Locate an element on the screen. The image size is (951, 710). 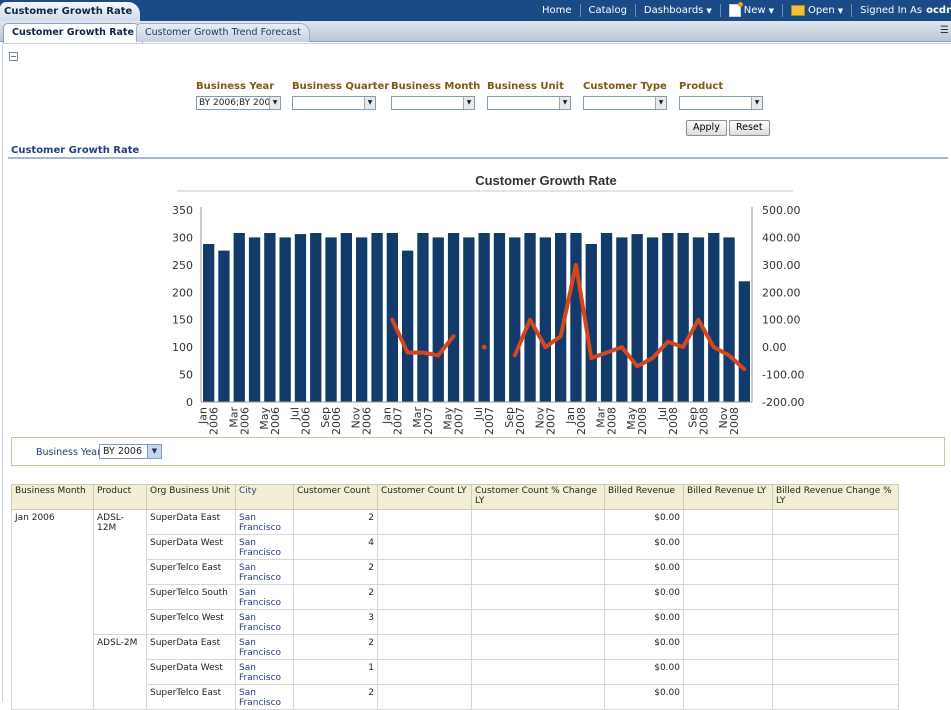
column-header: Business Month is located at coordinates (52, 497).